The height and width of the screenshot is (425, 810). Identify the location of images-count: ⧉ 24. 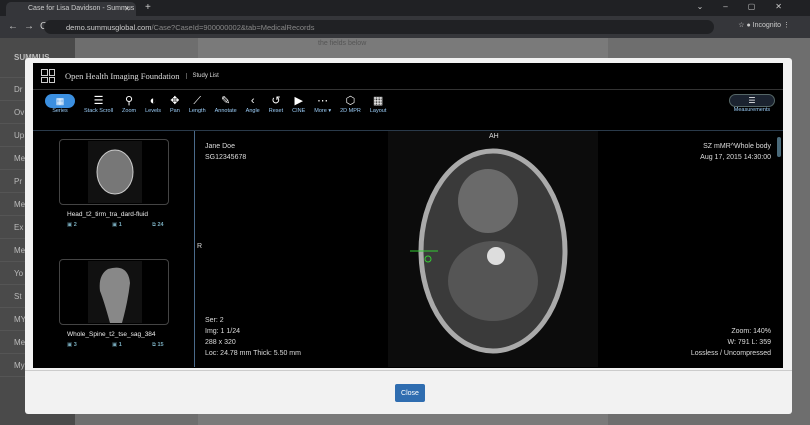
(158, 225).